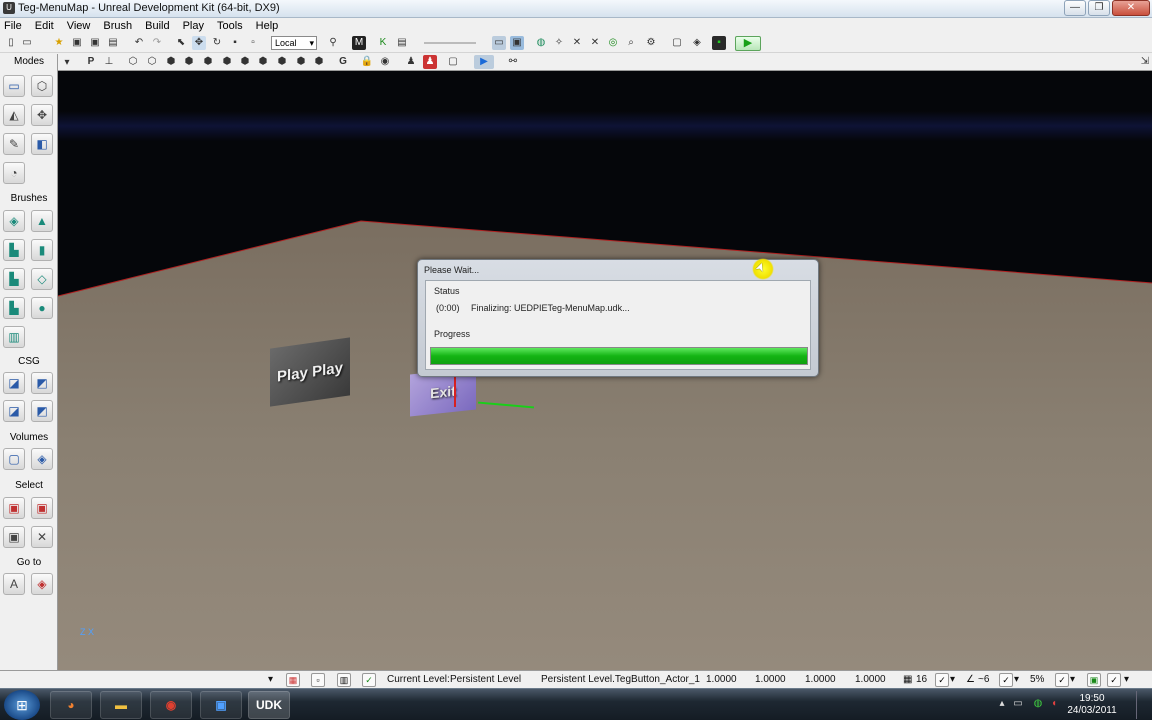 The image size is (1152, 720). I want to click on texture-density-icon: ⬢, so click(263, 62).